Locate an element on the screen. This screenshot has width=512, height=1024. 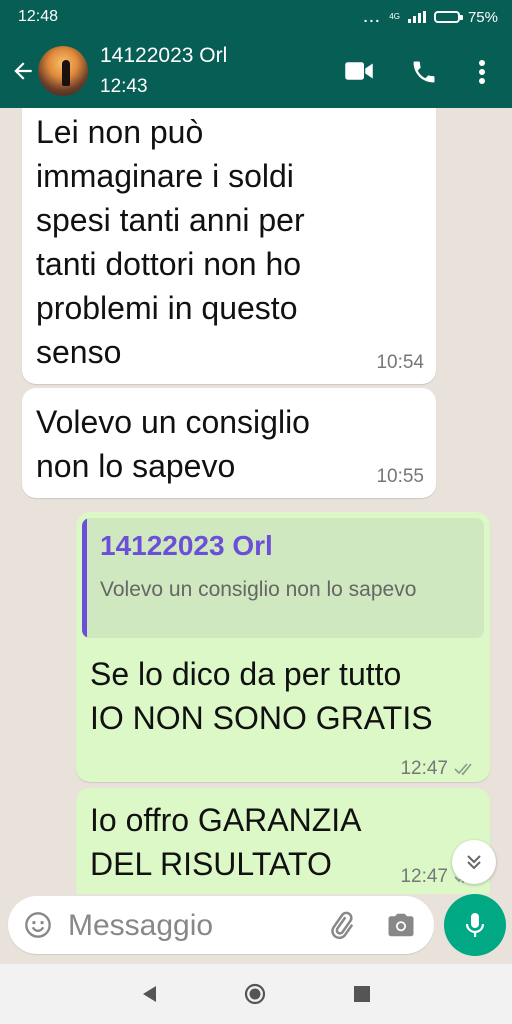
message-composer: Messaggio is located at coordinates (256, 929).